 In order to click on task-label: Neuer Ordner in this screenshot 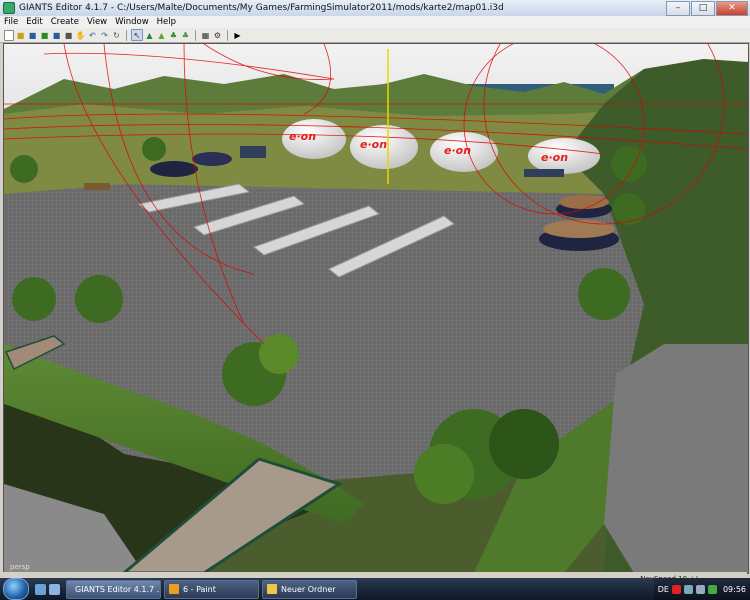, I will do `click(308, 589)`.